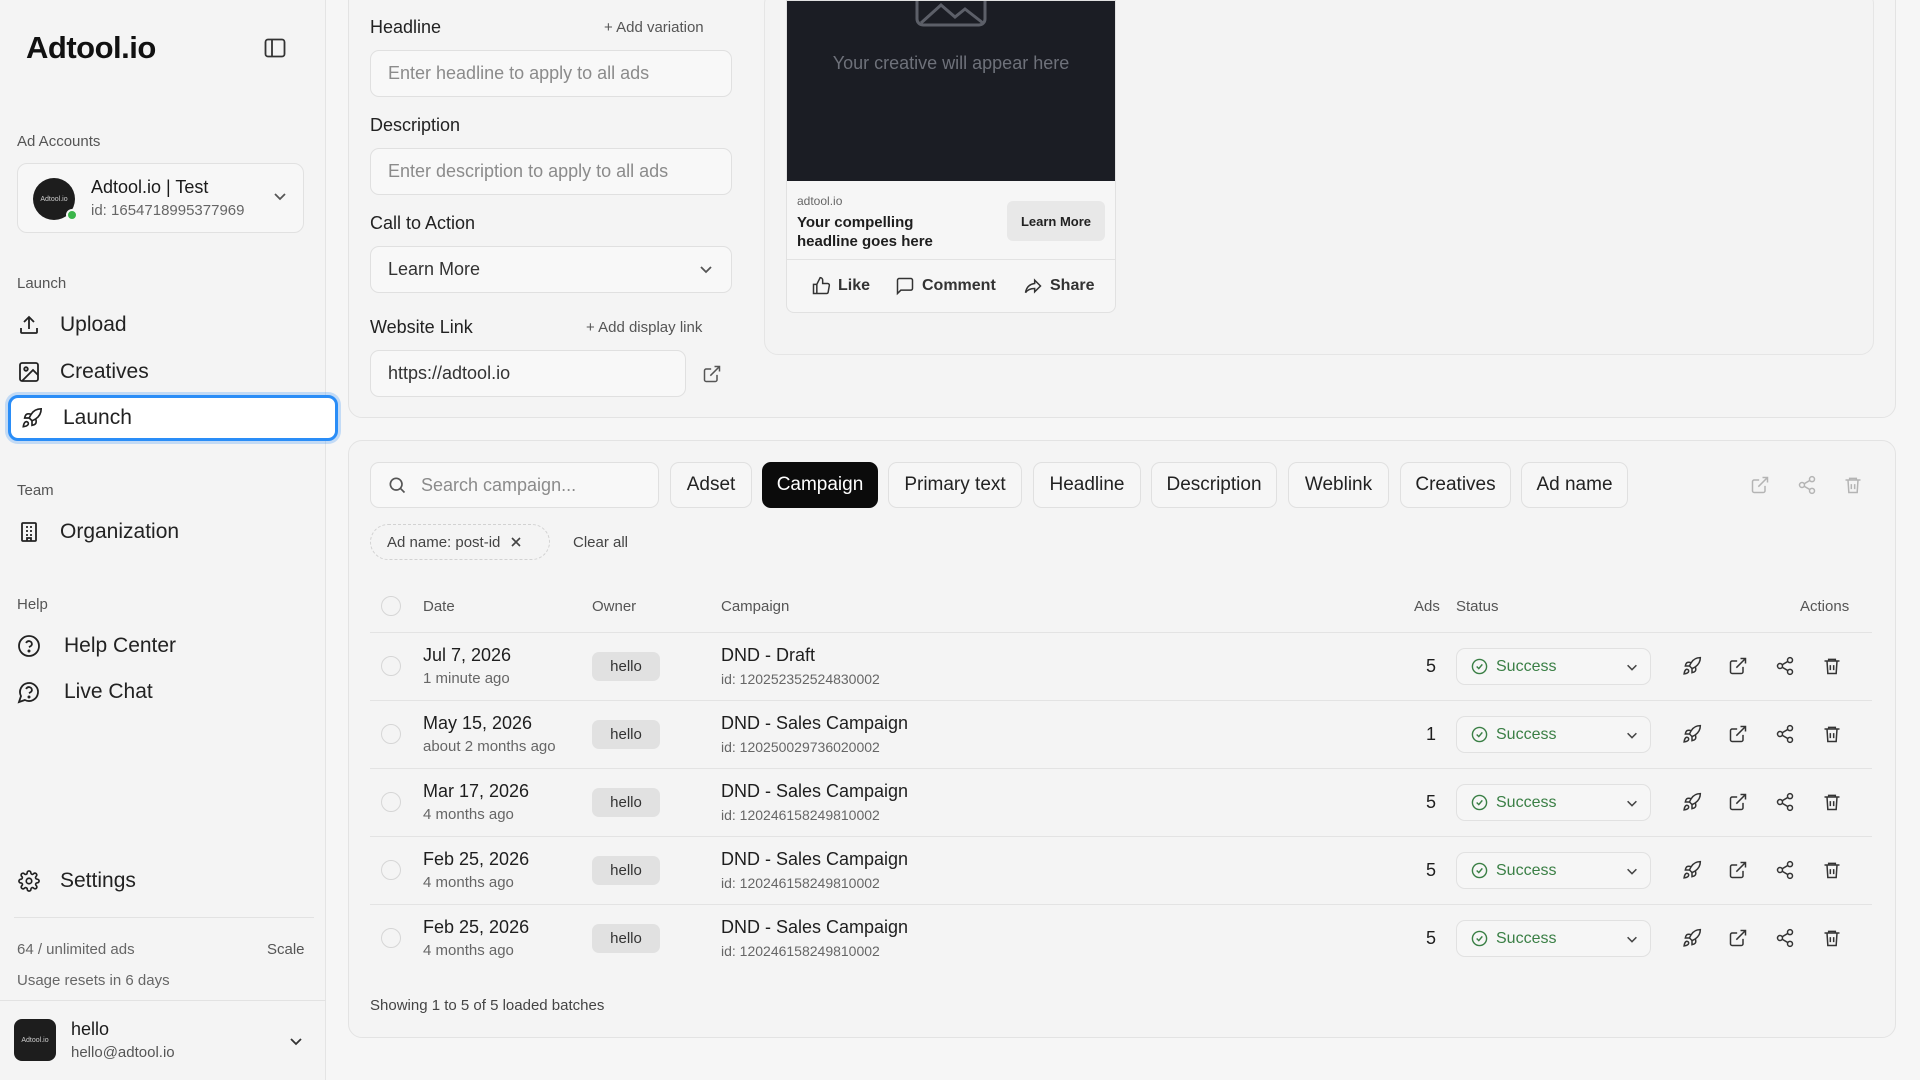 Image resolution: width=1920 pixels, height=1080 pixels. Describe the element at coordinates (1338, 485) in the screenshot. I see `chip-weblink: Weblink` at that location.